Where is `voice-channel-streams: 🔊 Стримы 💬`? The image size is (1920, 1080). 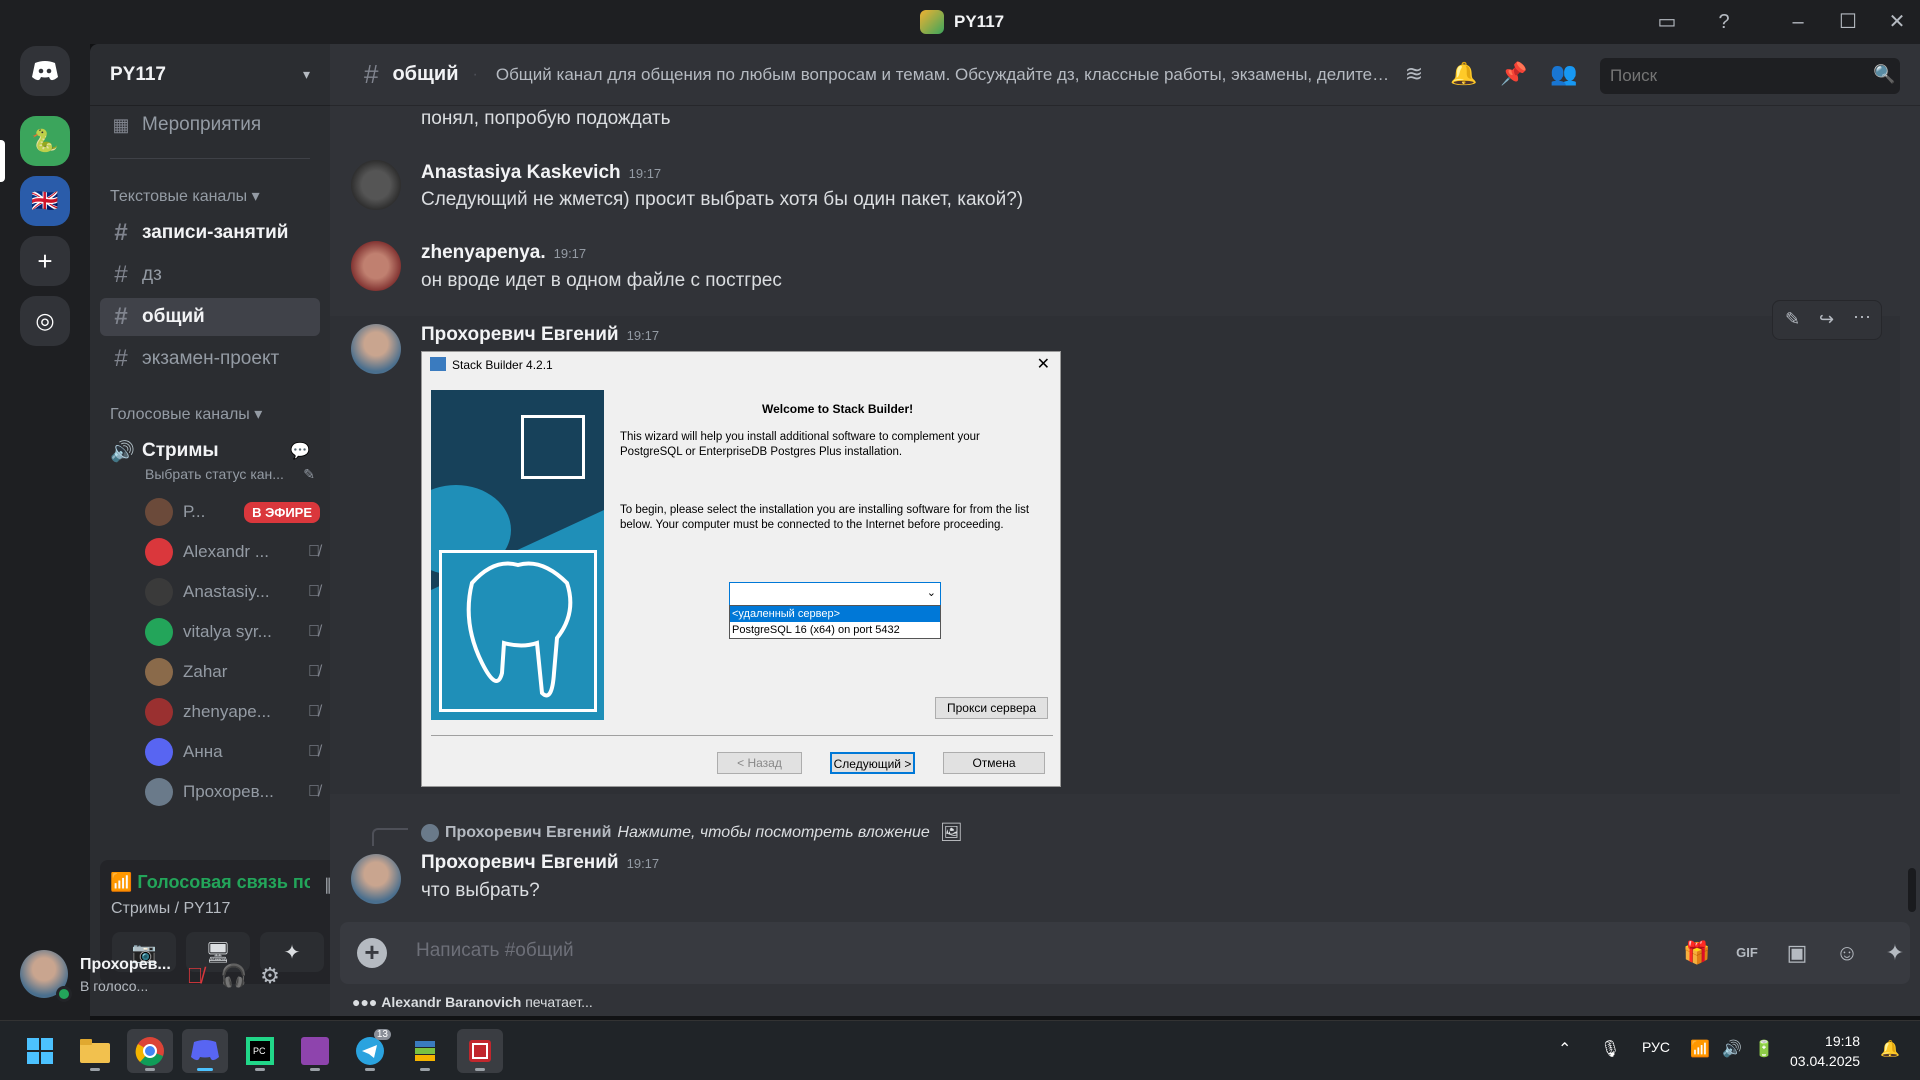 voice-channel-streams: 🔊 Стримы 💬 is located at coordinates (210, 451).